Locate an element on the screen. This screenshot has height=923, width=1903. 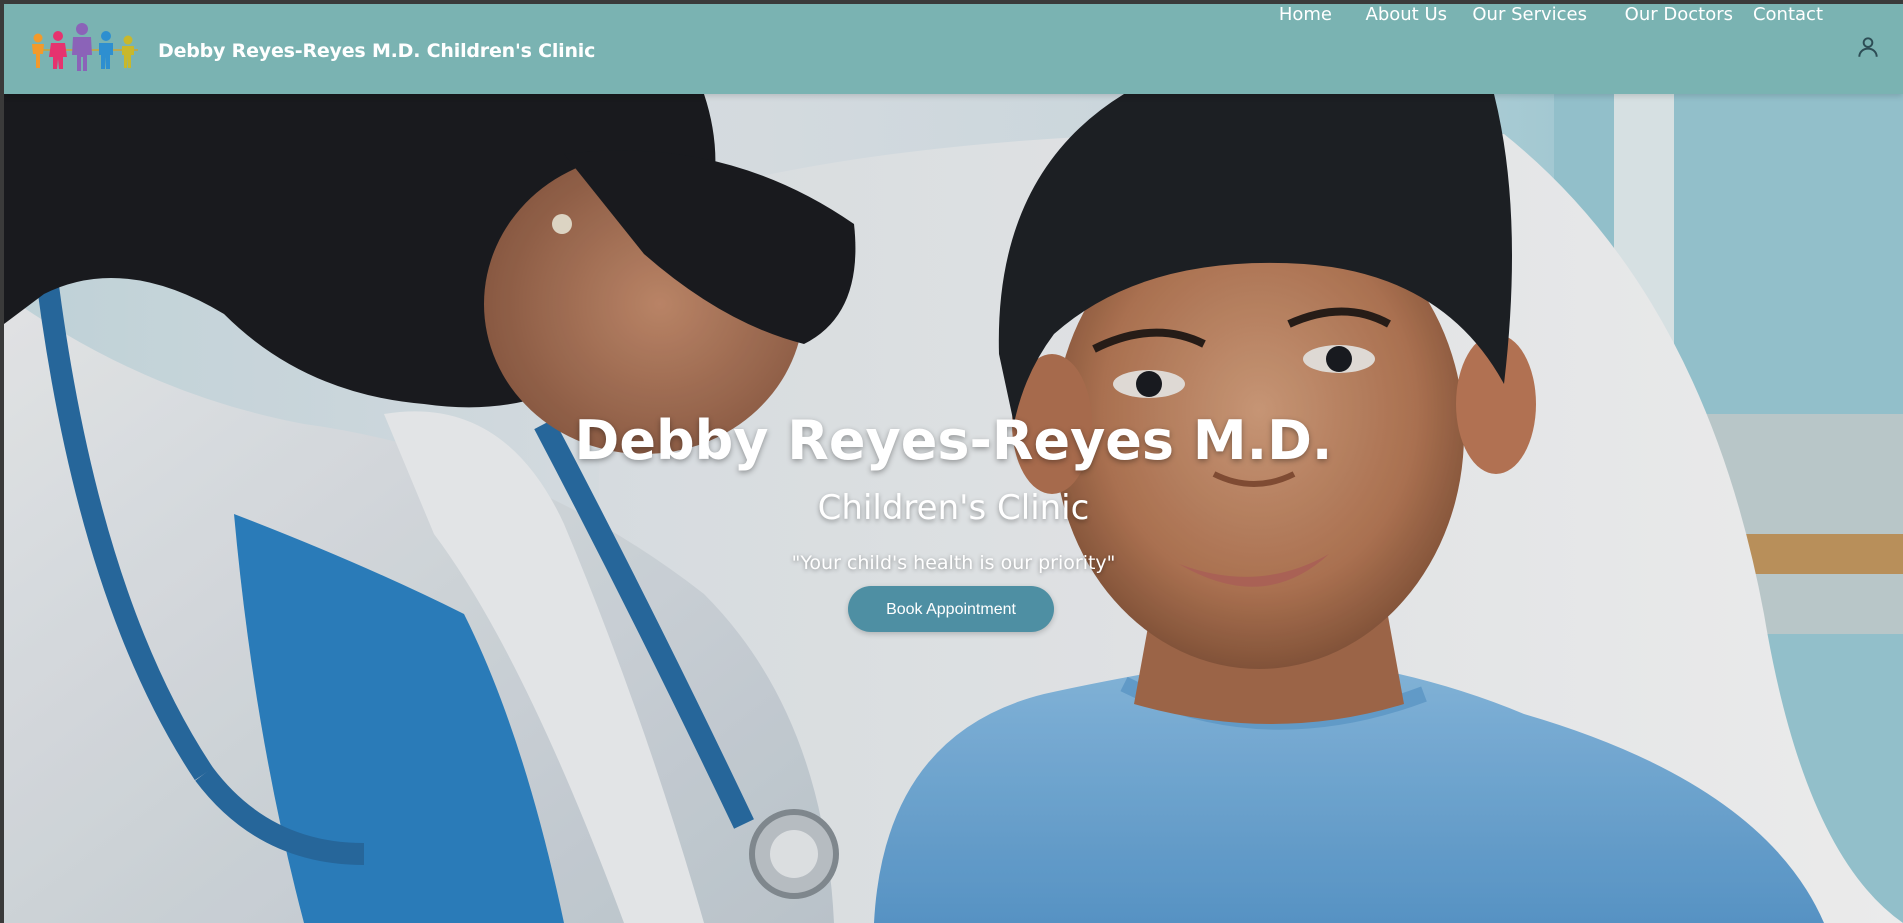
family-figures-logo-icon is located at coordinates (87, 48).